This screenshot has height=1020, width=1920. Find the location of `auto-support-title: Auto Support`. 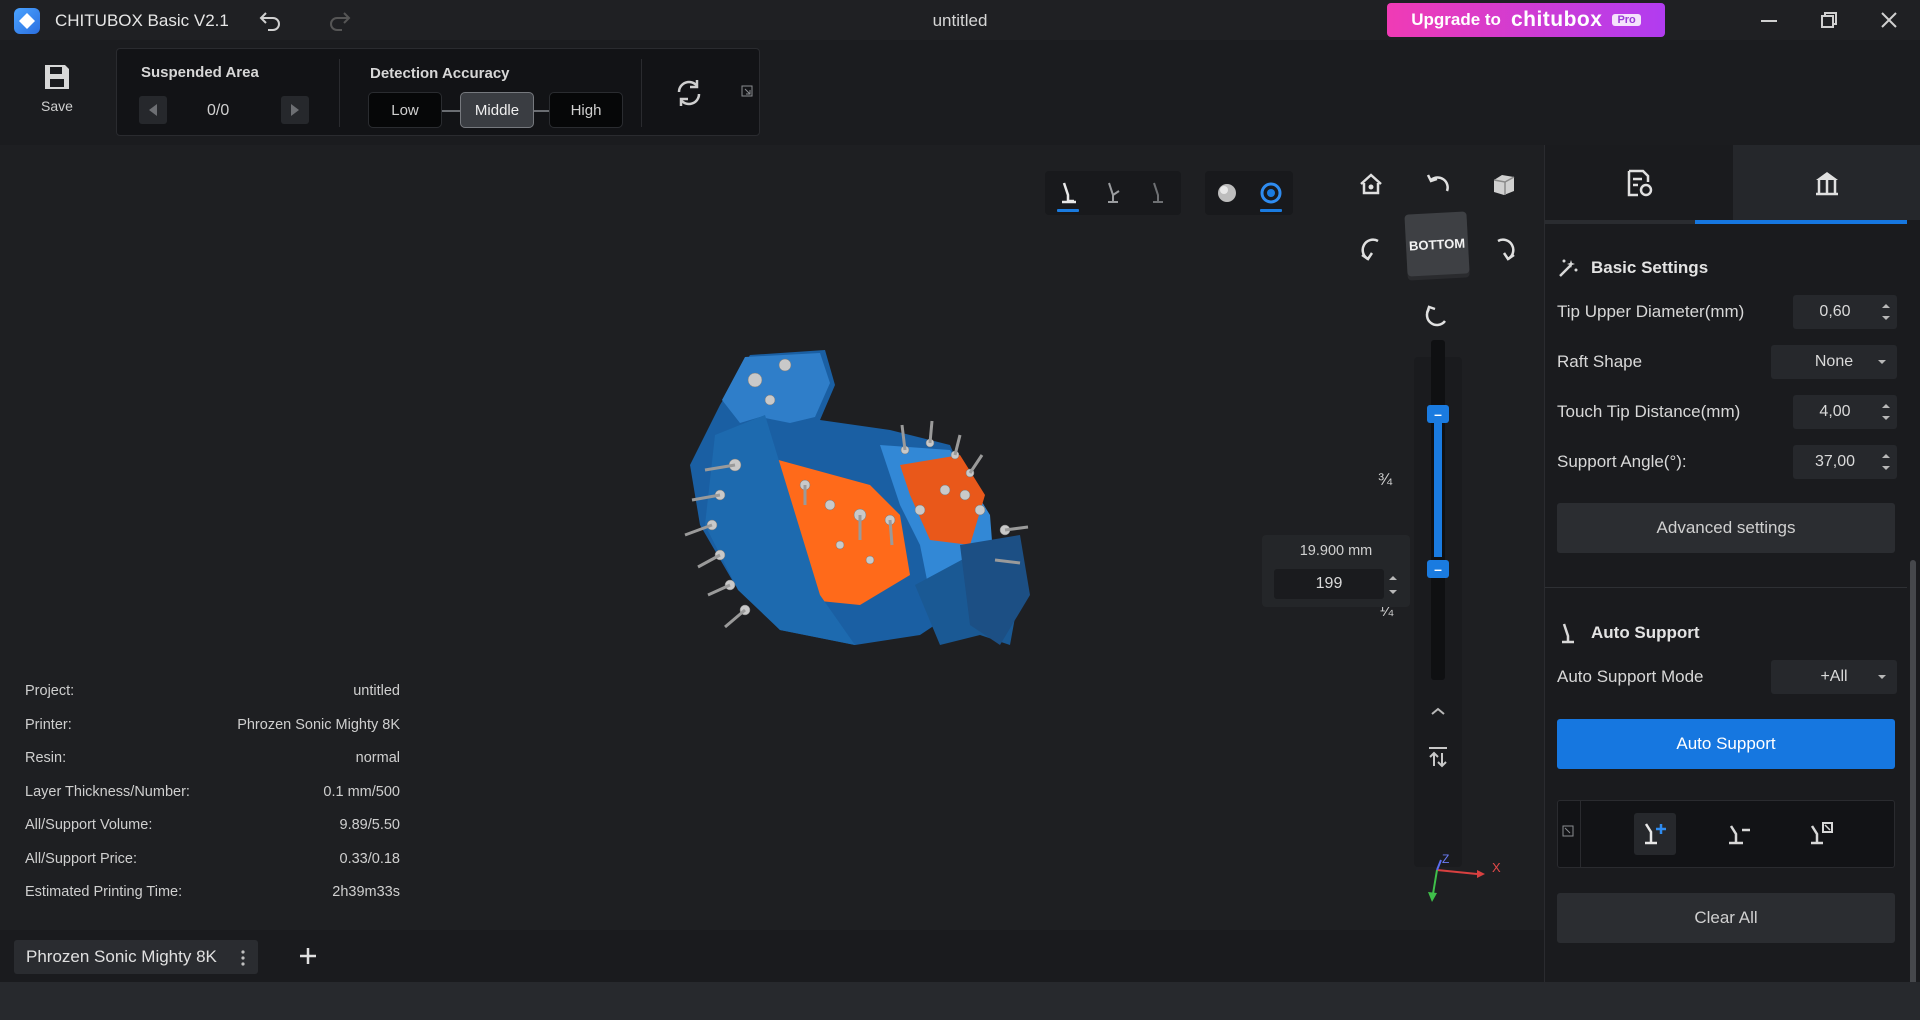

auto-support-title: Auto Support is located at coordinates (1645, 632).